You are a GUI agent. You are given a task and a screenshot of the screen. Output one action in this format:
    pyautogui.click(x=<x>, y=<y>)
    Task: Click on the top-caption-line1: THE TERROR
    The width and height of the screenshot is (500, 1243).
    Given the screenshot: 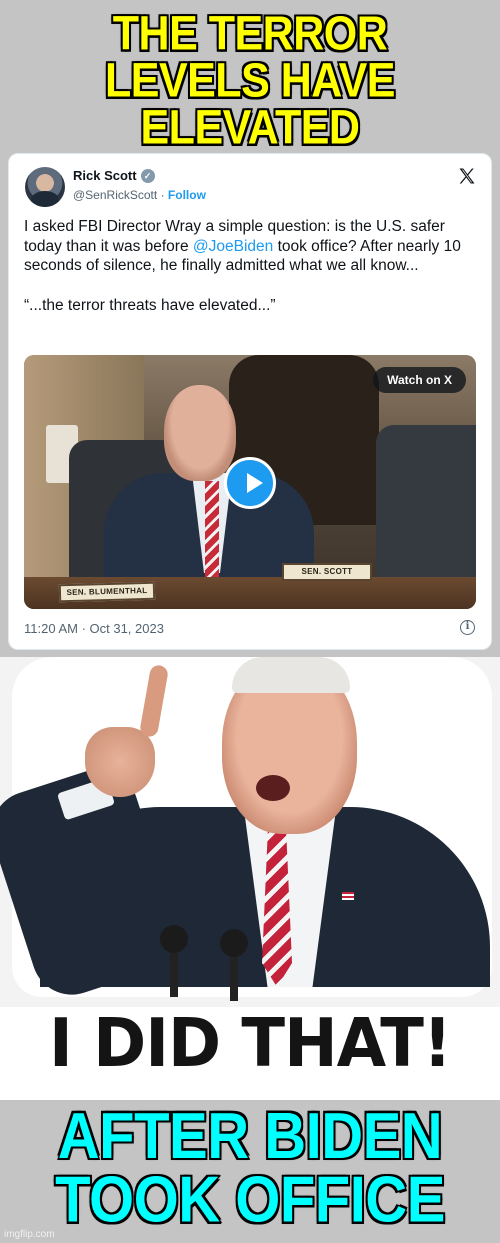 What is the action you would take?
    pyautogui.click(x=251, y=34)
    